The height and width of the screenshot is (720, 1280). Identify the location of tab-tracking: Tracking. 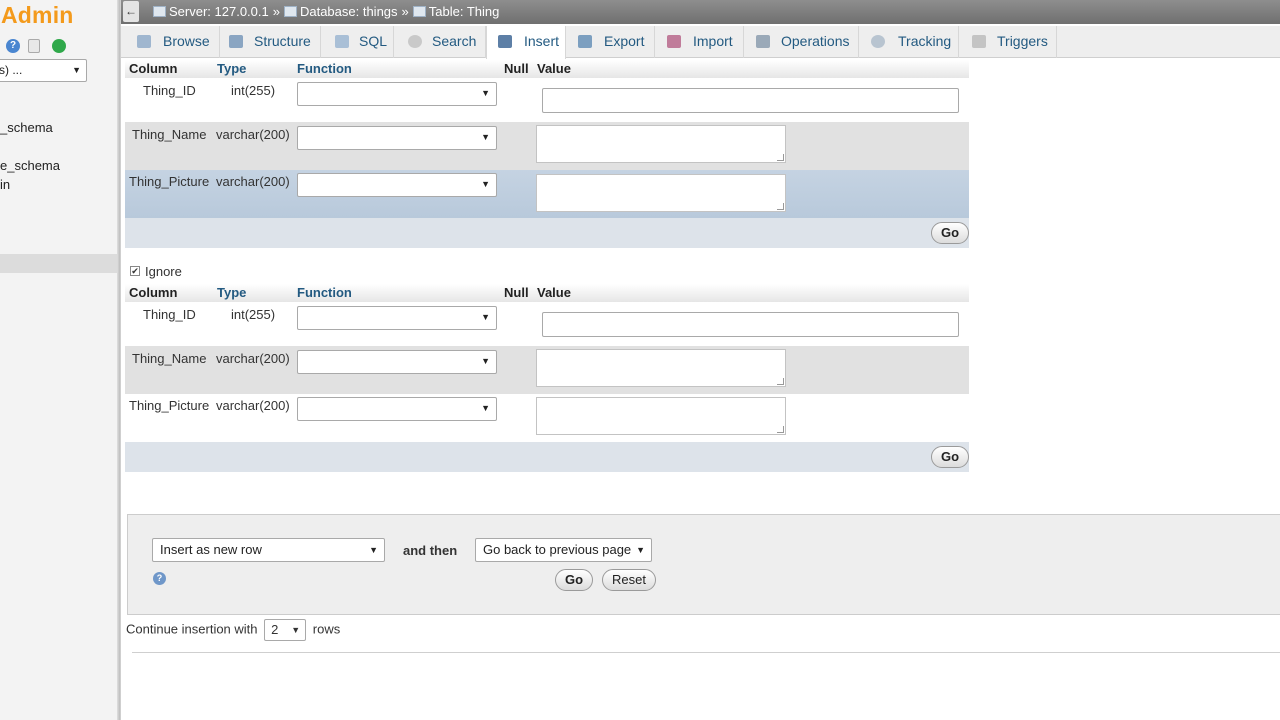
(909, 42).